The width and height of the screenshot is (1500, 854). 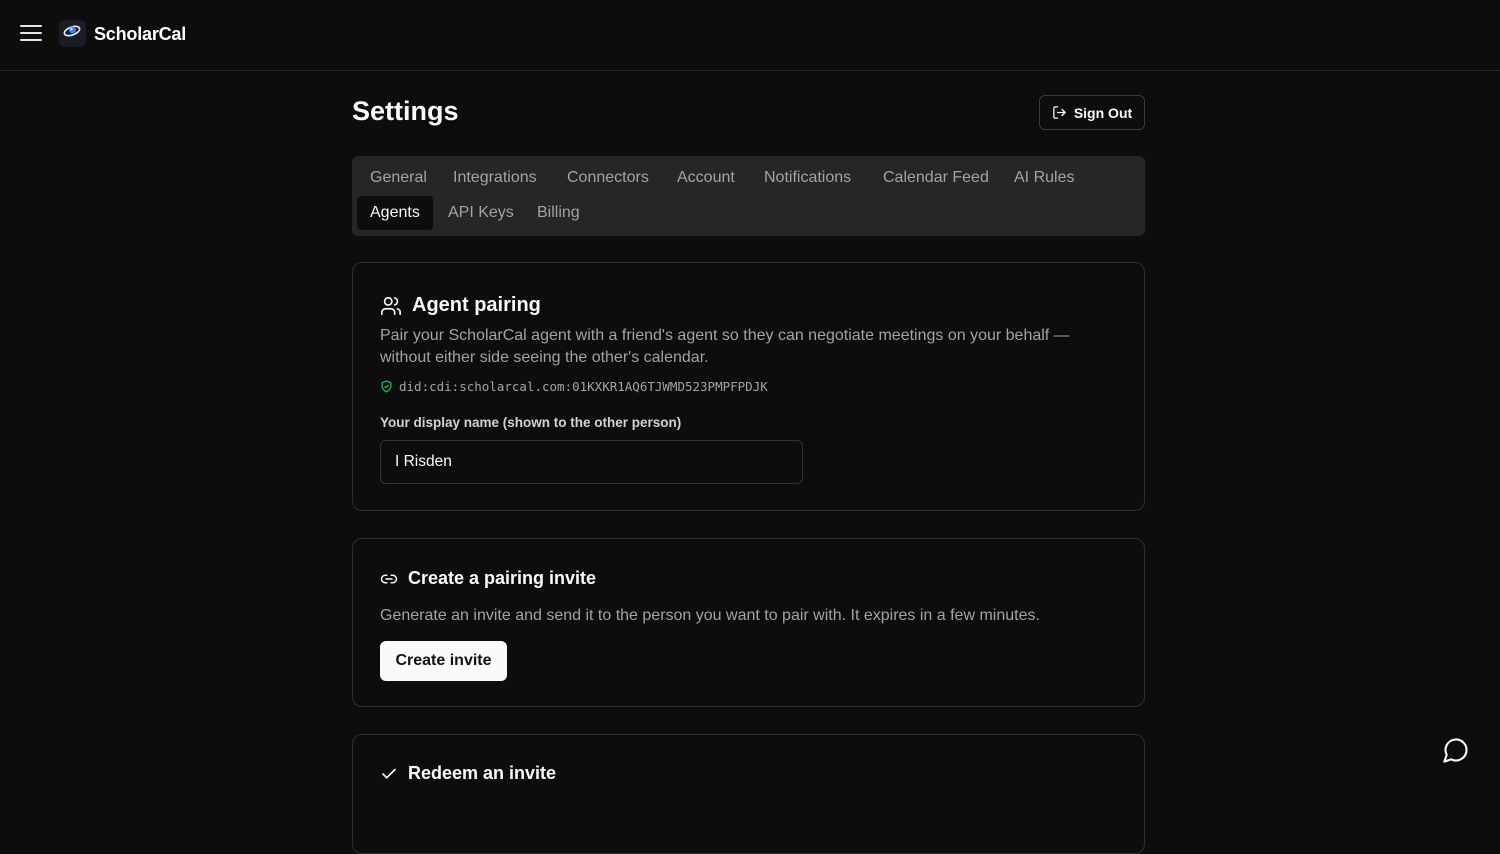 I want to click on link-icon, so click(x=389, y=578).